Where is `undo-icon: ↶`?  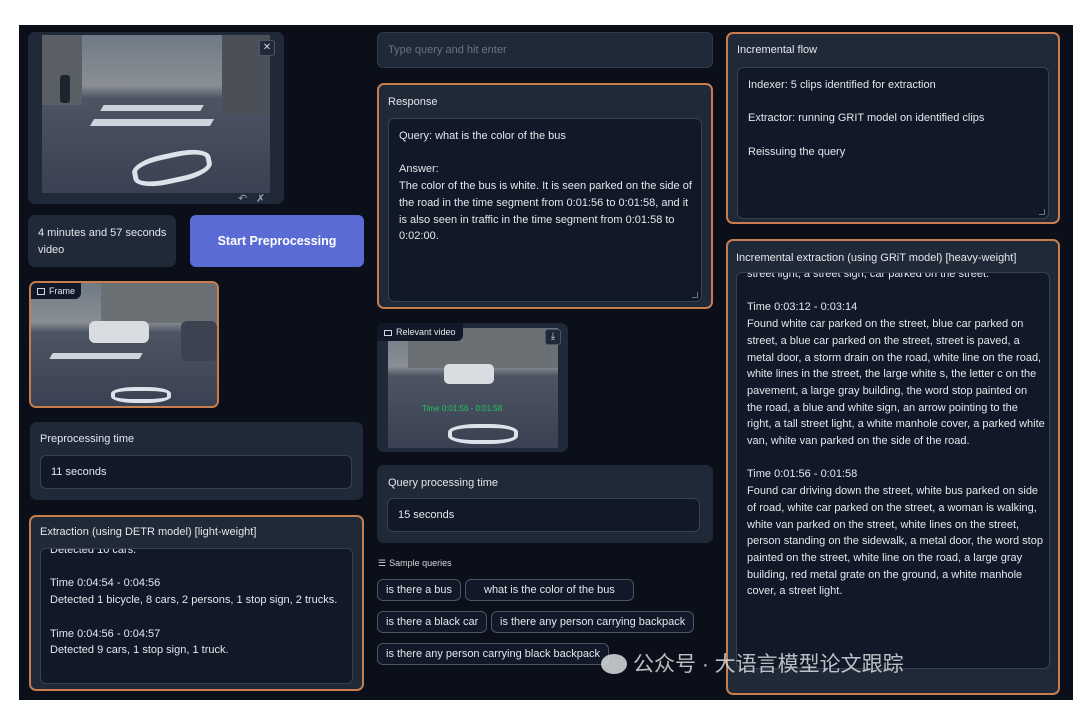 undo-icon: ↶ is located at coordinates (242, 198).